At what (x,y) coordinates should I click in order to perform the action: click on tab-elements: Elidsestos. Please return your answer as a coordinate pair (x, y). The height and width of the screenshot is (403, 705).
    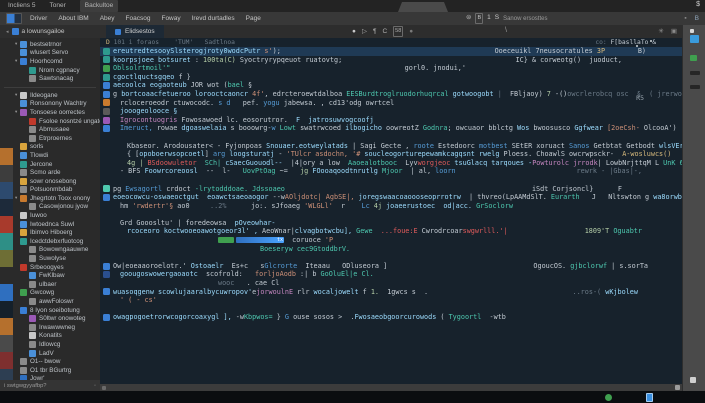
    Looking at the image, I should click on (135, 31).